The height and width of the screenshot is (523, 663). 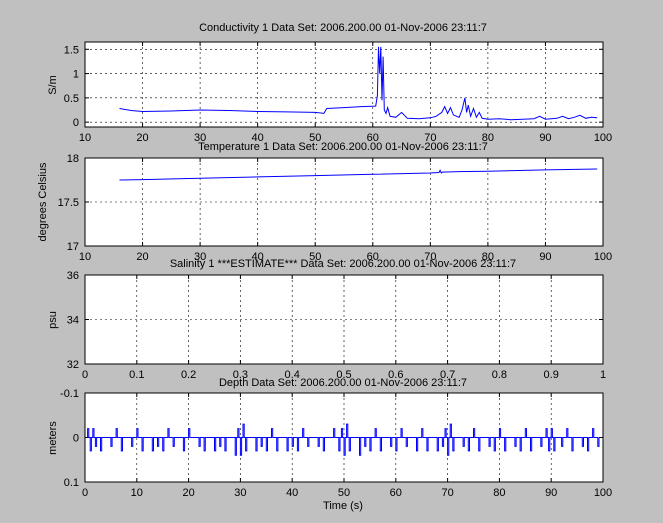 I want to click on y-tick-label: -0.1, so click(x=69, y=394).